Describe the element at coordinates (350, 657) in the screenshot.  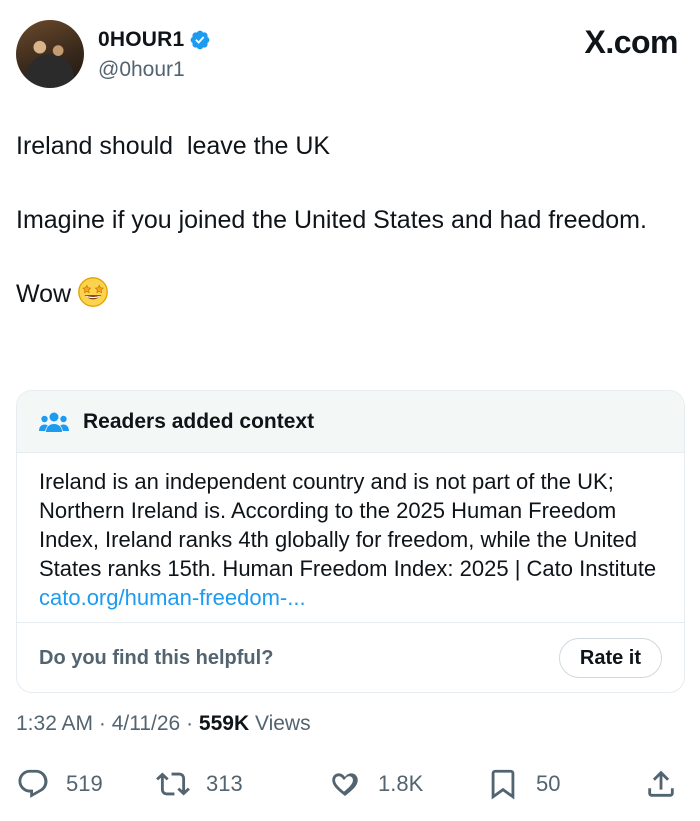
I see `community-note-footer: Do you find this helpful? Rate it` at that location.